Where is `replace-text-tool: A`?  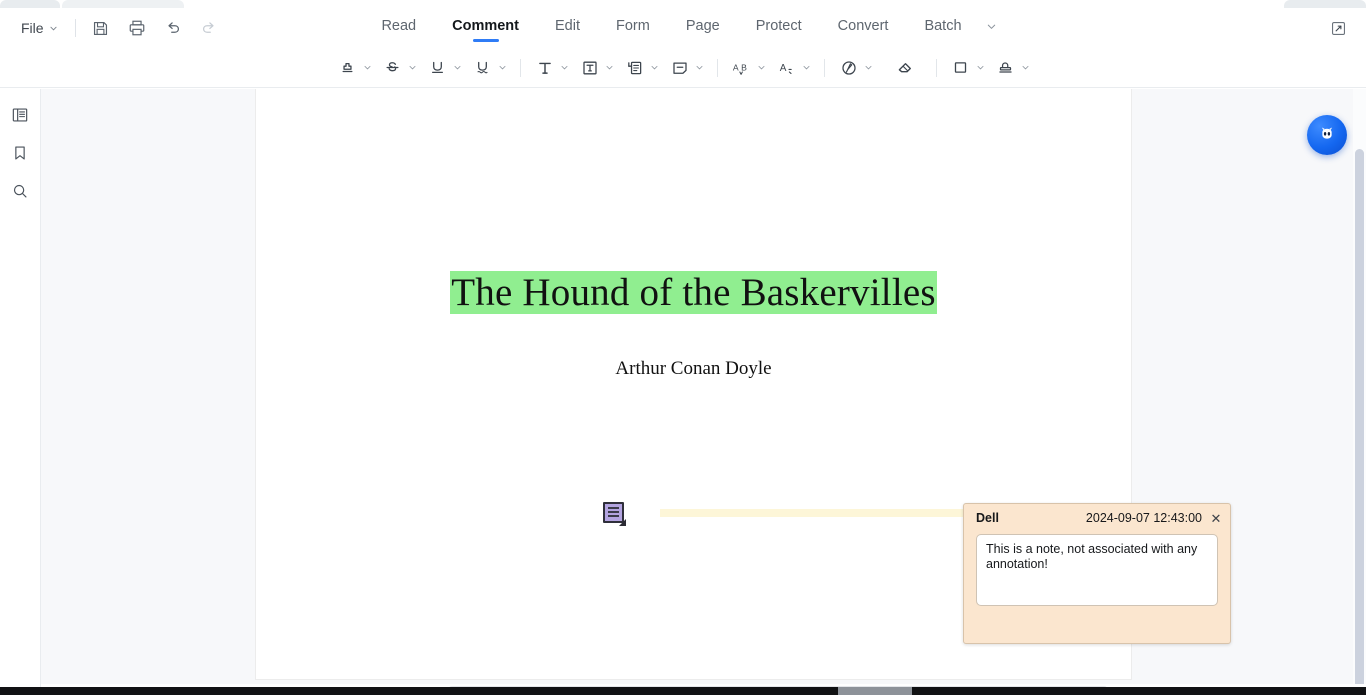
replace-text-tool: A is located at coordinates (793, 68).